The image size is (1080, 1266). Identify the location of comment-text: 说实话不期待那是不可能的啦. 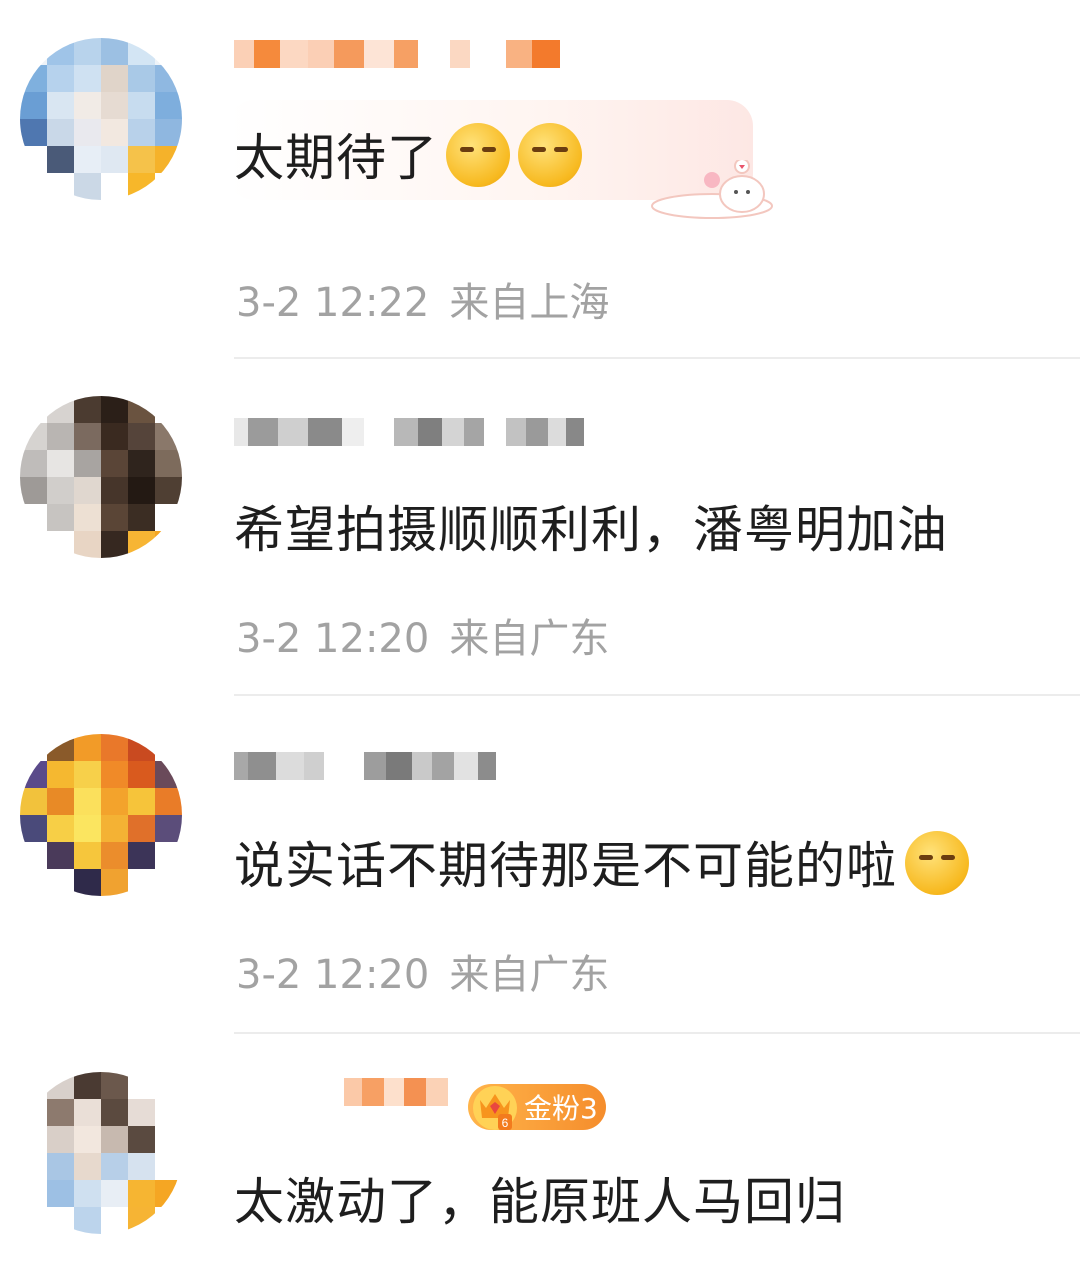
(601, 862).